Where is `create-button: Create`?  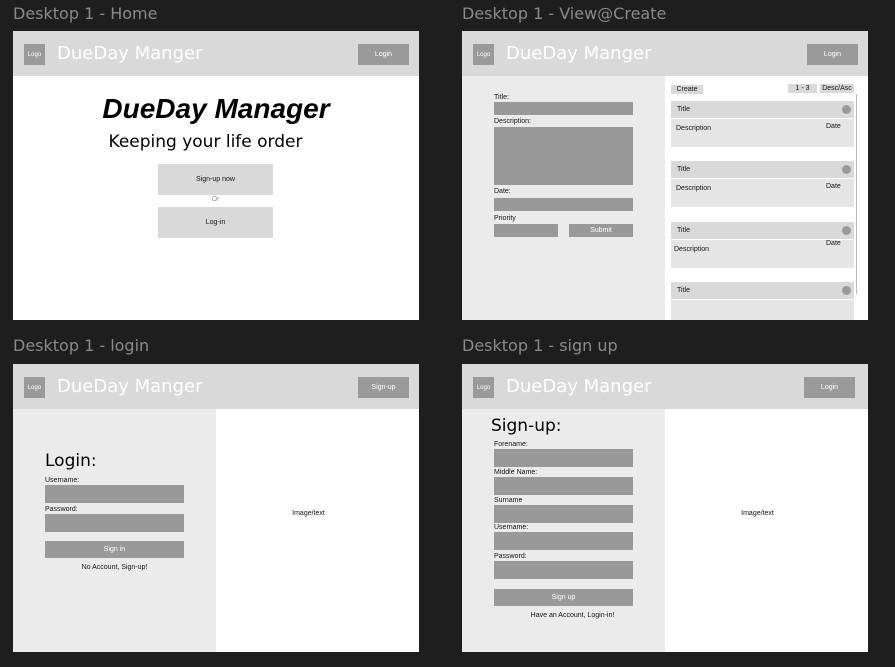 create-button: Create is located at coordinates (687, 89).